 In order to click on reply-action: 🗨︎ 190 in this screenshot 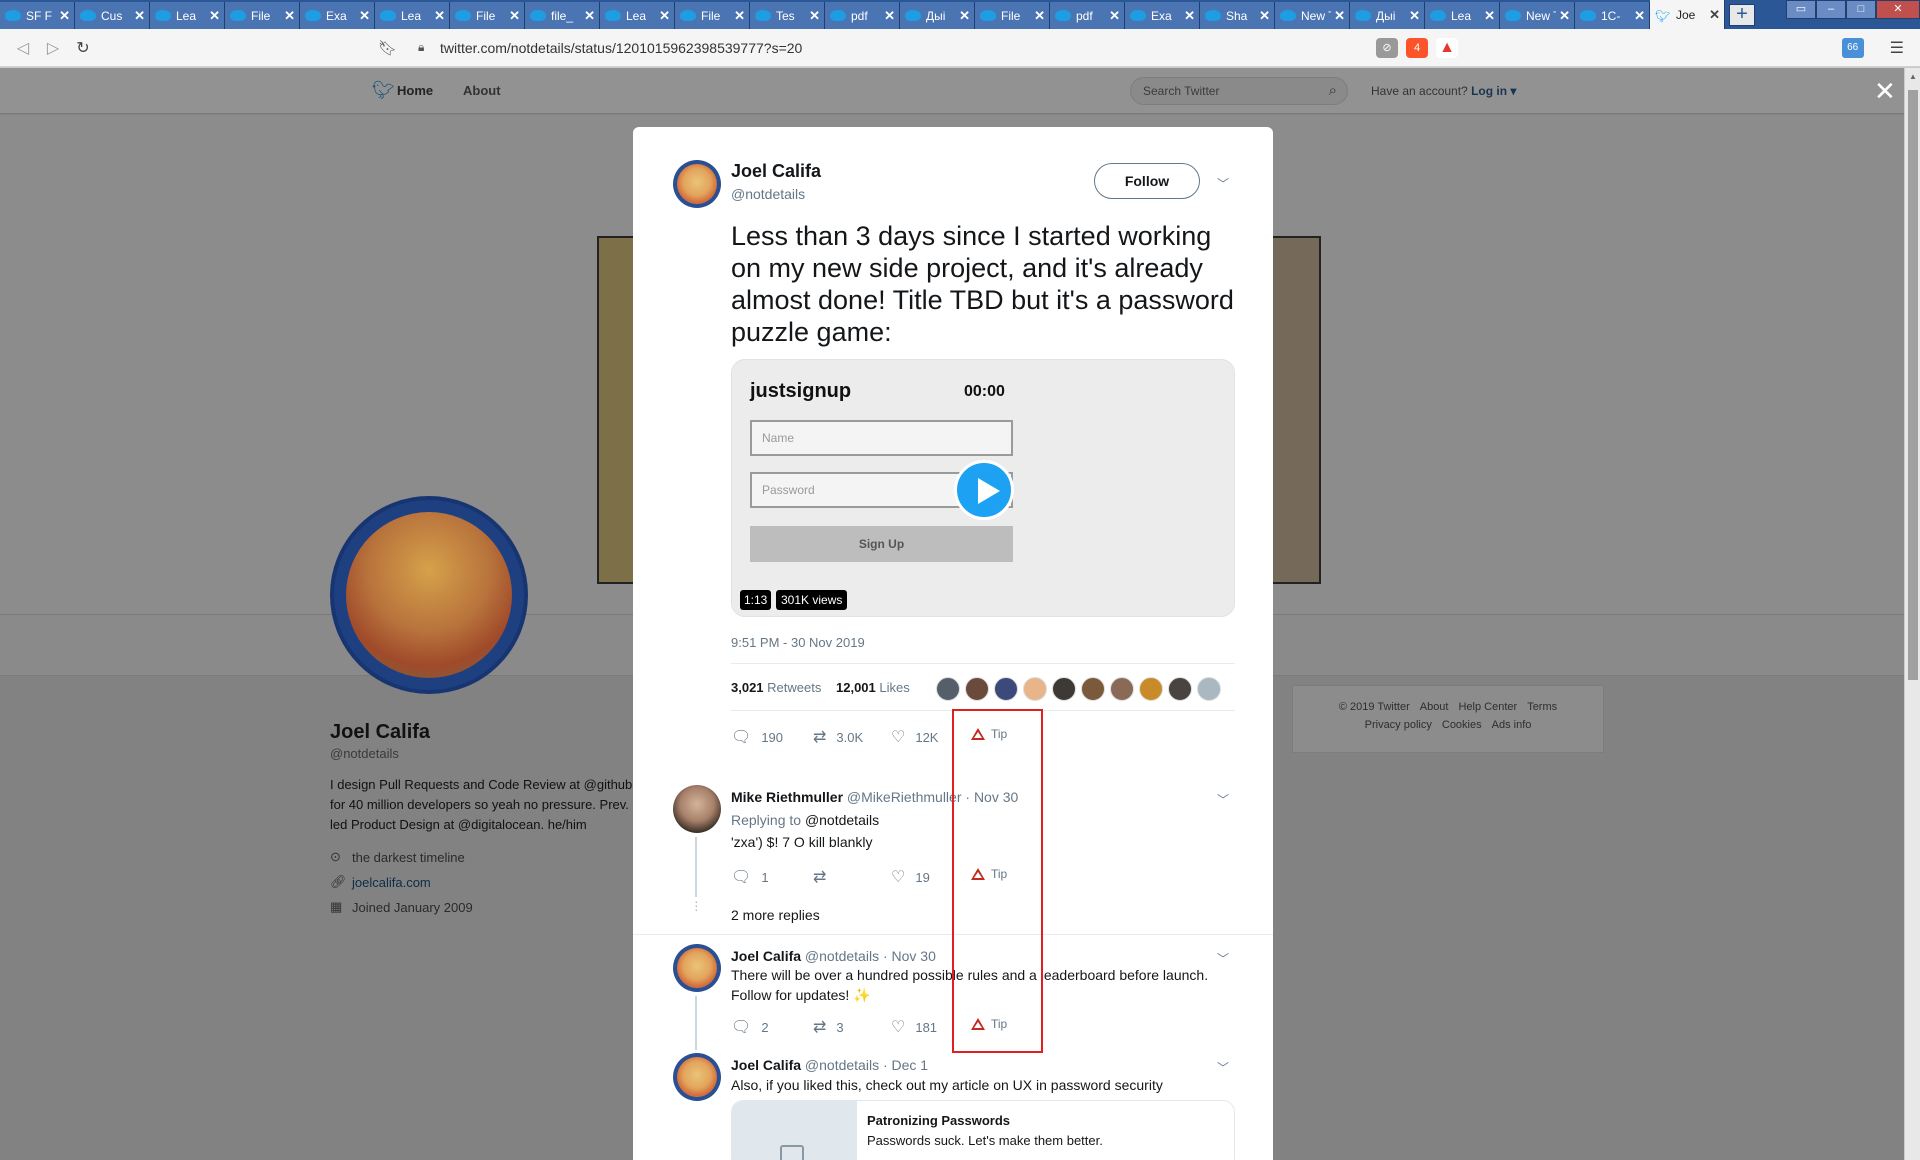, I will do `click(757, 737)`.